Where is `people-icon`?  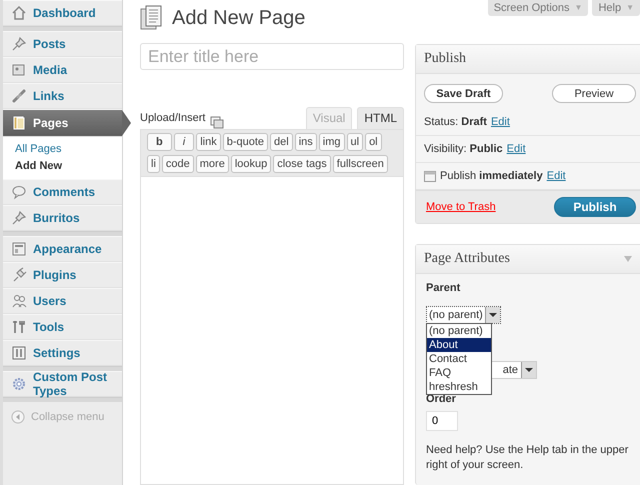 people-icon is located at coordinates (19, 301).